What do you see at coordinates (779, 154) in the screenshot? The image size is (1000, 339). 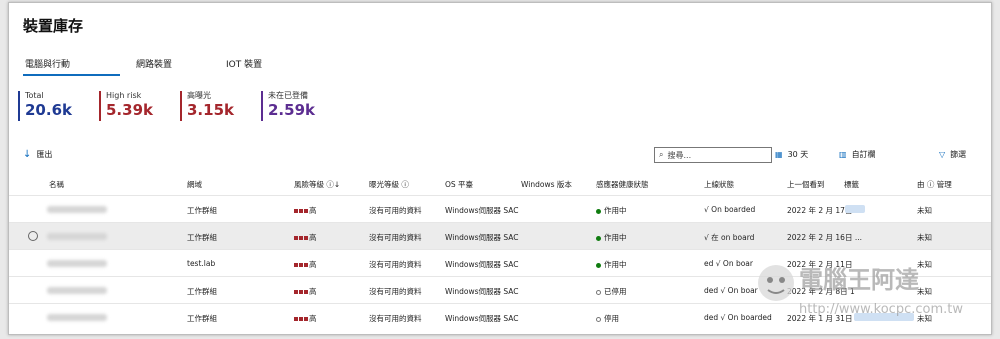 I see `calendar-icon: ▦` at bounding box center [779, 154].